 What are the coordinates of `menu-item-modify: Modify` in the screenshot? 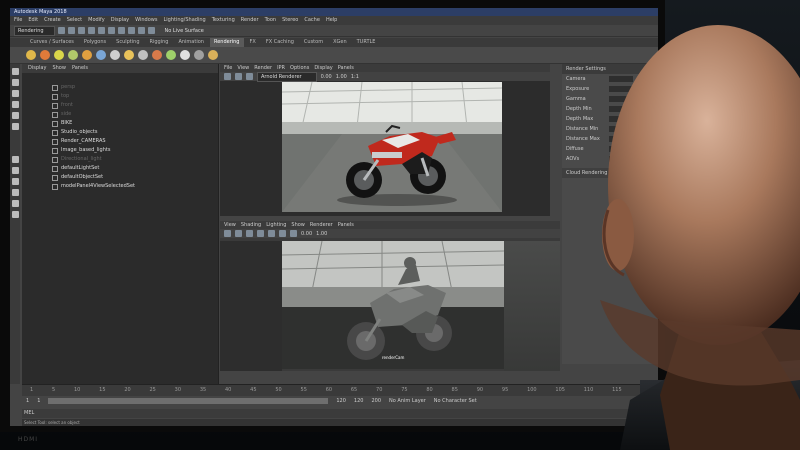 It's located at (96, 20).